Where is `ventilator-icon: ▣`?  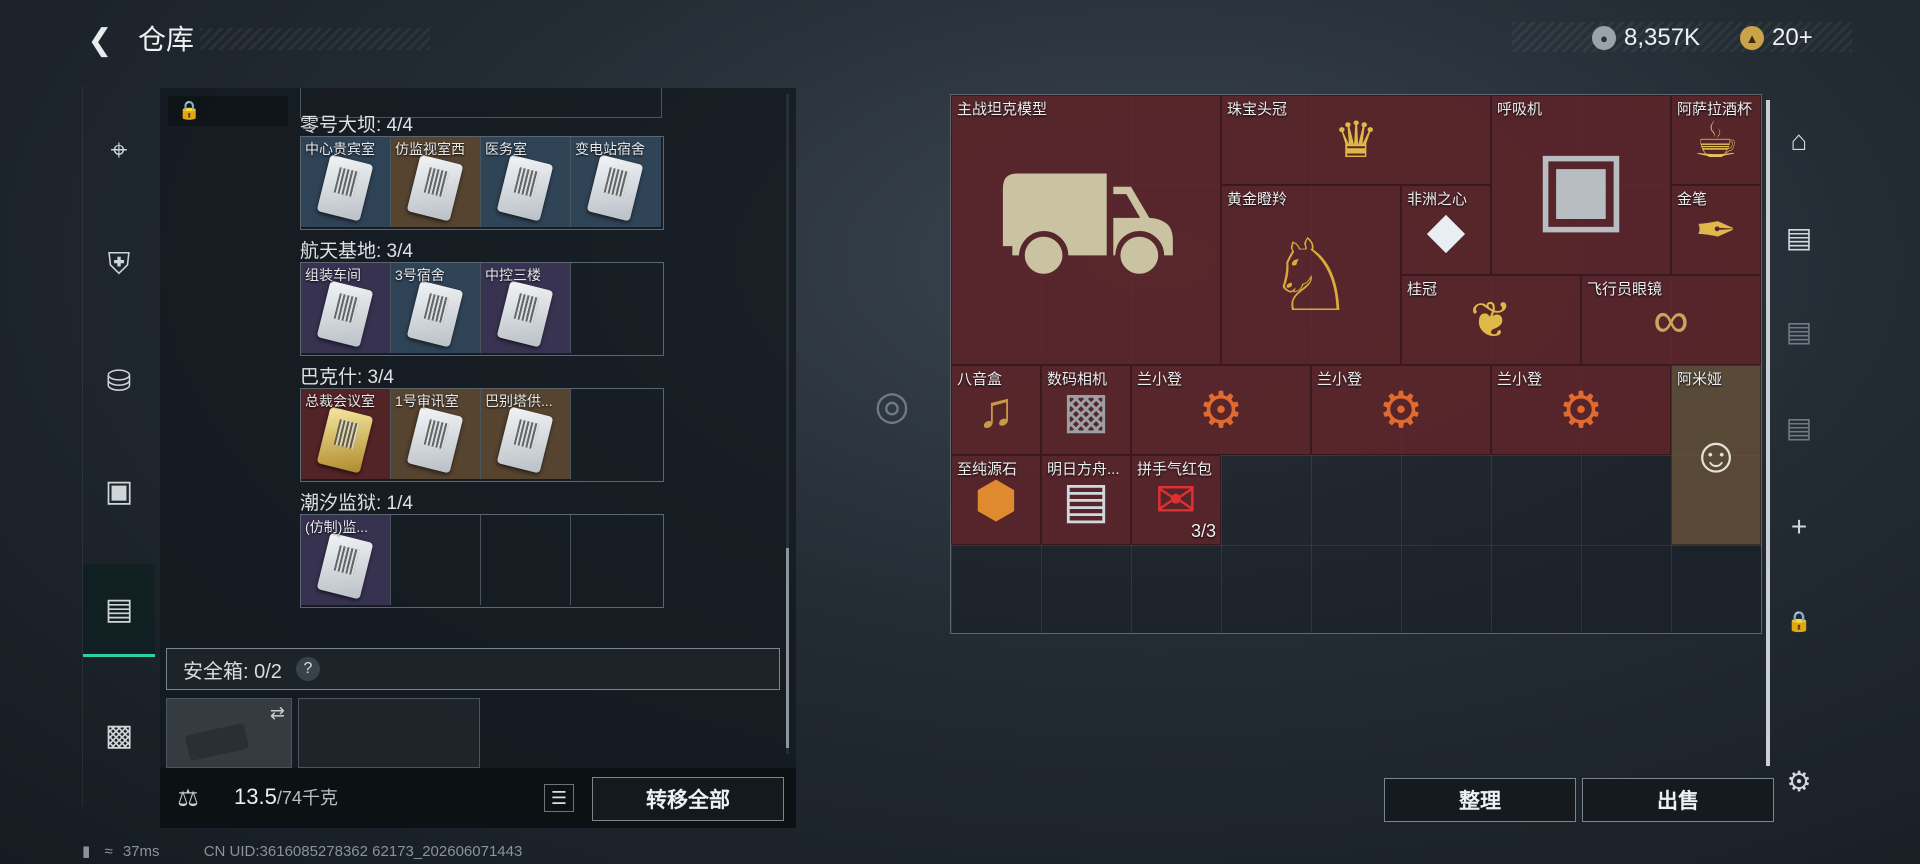 ventilator-icon: ▣ is located at coordinates (1581, 185).